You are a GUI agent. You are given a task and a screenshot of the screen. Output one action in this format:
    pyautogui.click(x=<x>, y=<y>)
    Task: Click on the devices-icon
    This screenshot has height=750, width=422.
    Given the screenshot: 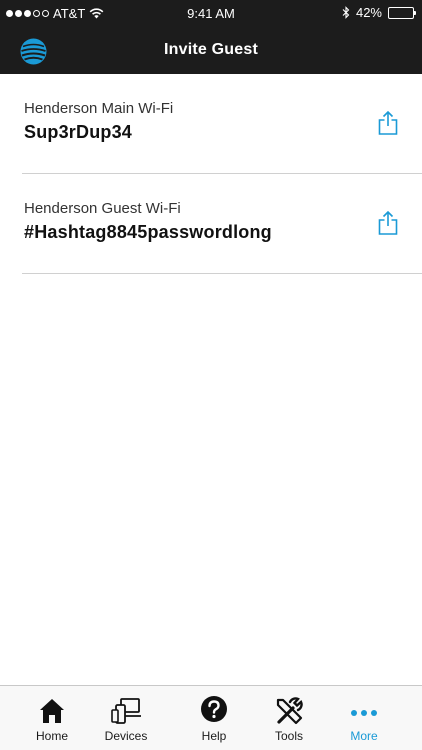 What is the action you would take?
    pyautogui.click(x=126, y=711)
    